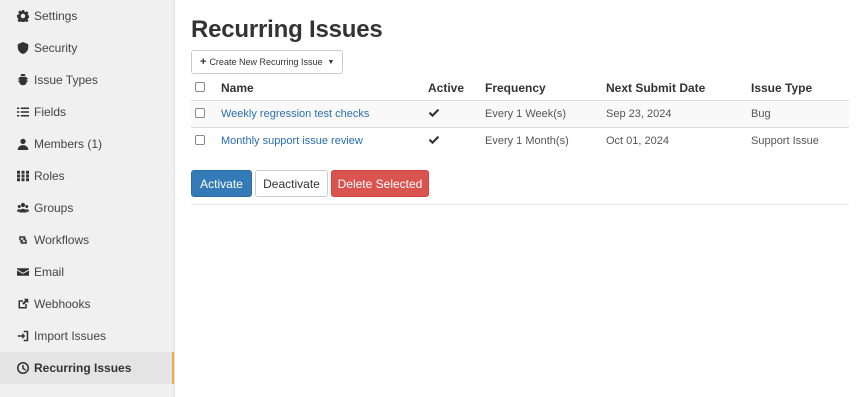  What do you see at coordinates (23, 80) in the screenshot?
I see `bug-icon` at bounding box center [23, 80].